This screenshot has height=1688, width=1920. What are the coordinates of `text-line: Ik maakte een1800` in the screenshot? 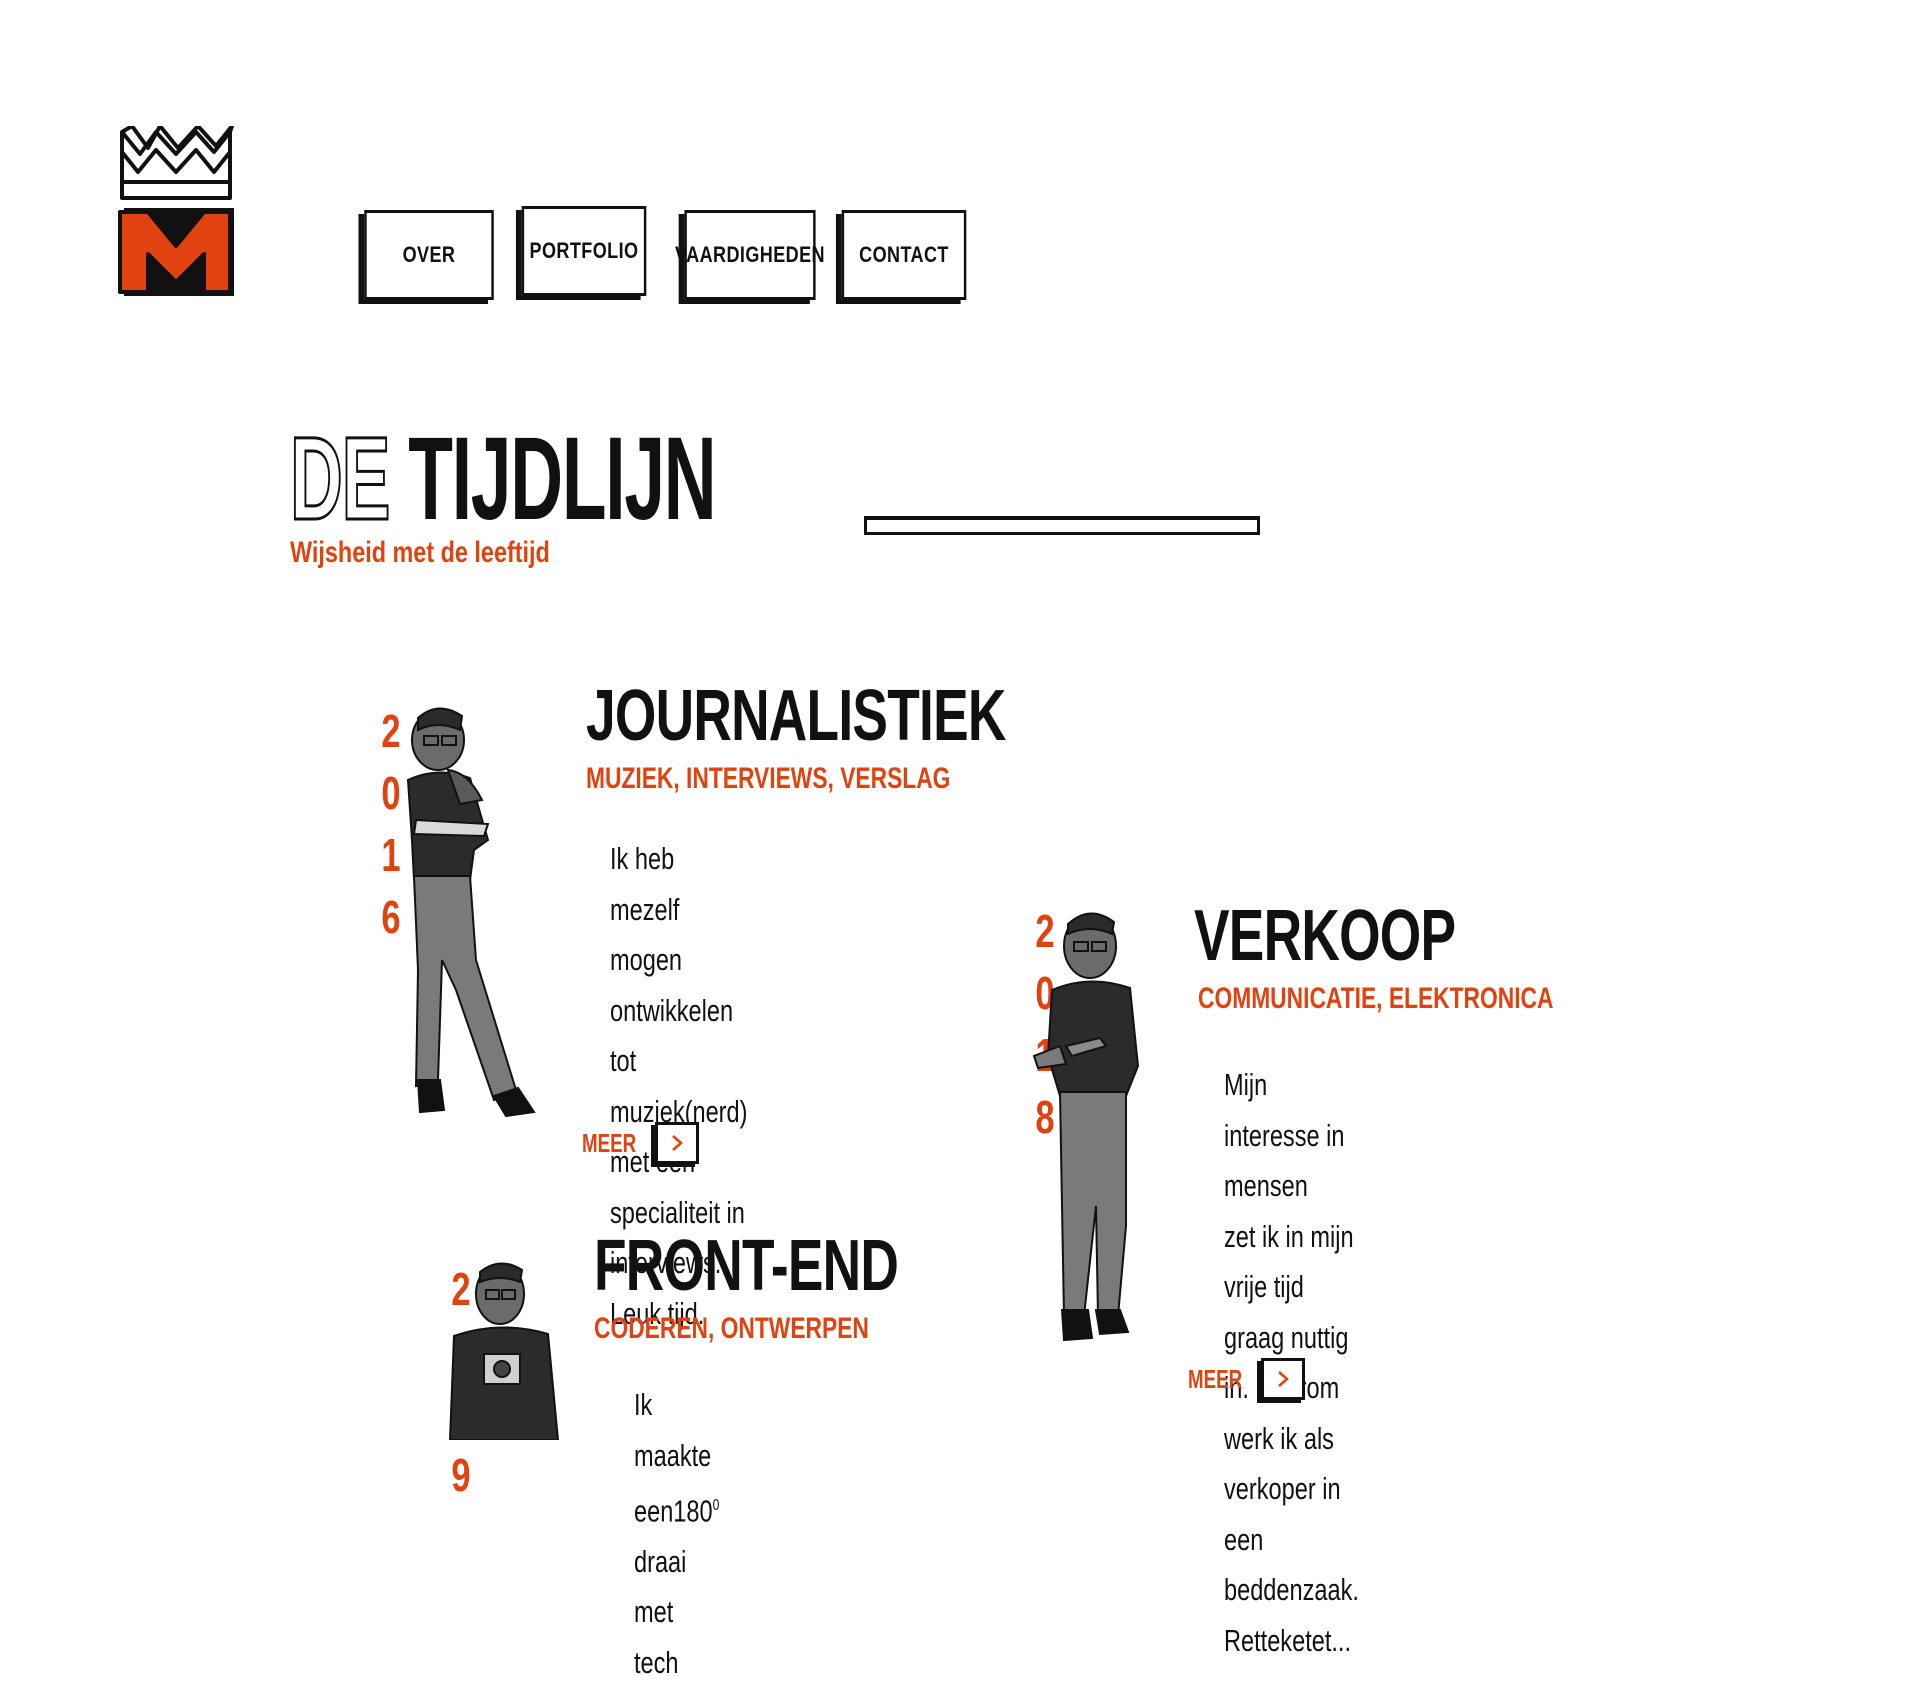 It's located at (676, 1458).